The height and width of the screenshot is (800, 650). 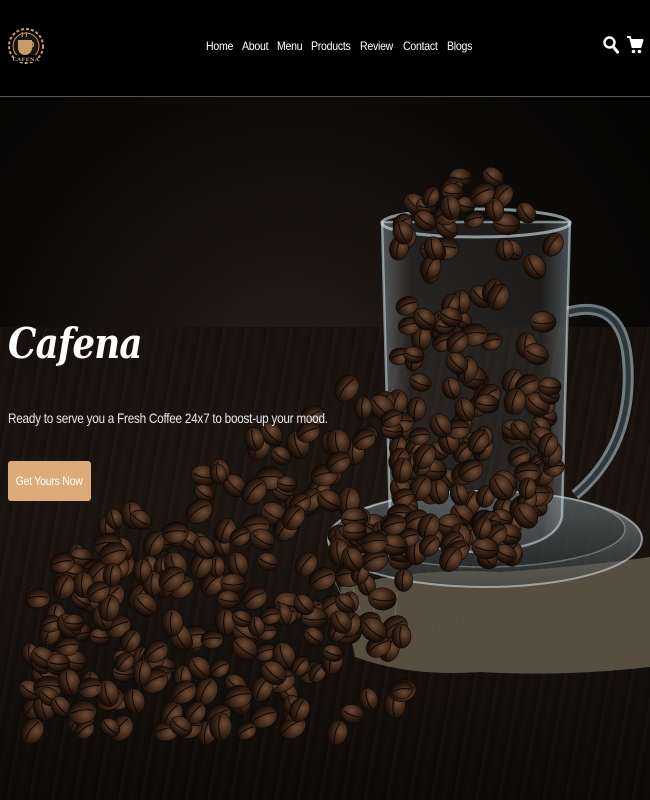 I want to click on nav-about: About, so click(x=255, y=46).